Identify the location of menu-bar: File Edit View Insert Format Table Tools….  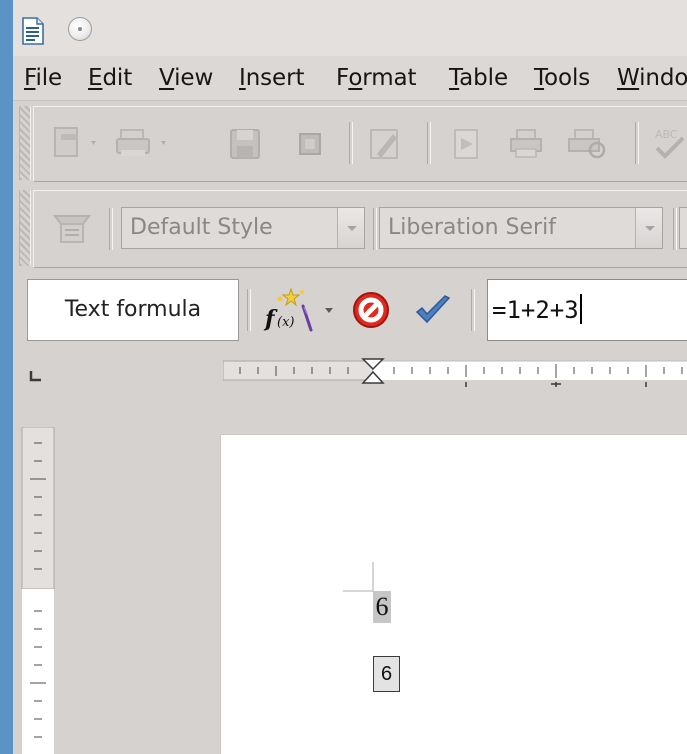
(350, 78).